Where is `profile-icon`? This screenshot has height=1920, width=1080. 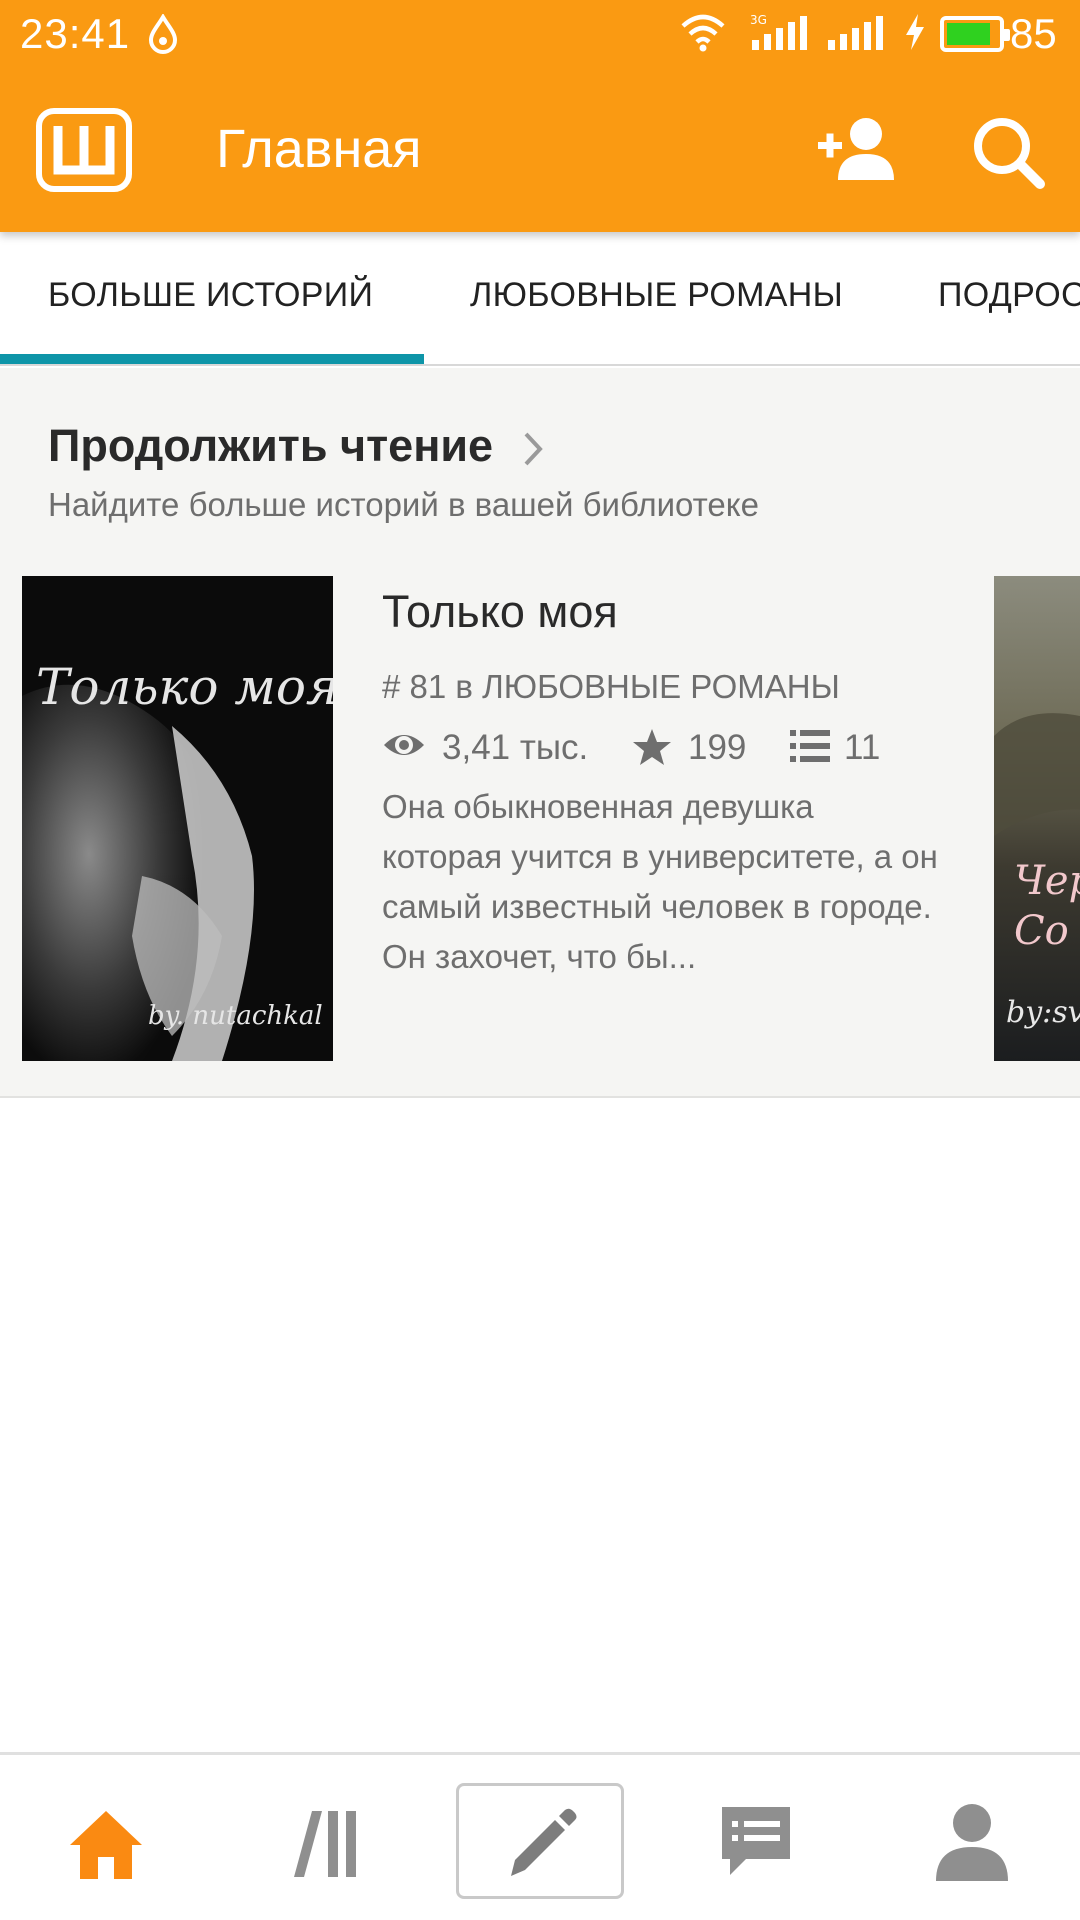 profile-icon is located at coordinates (972, 1842).